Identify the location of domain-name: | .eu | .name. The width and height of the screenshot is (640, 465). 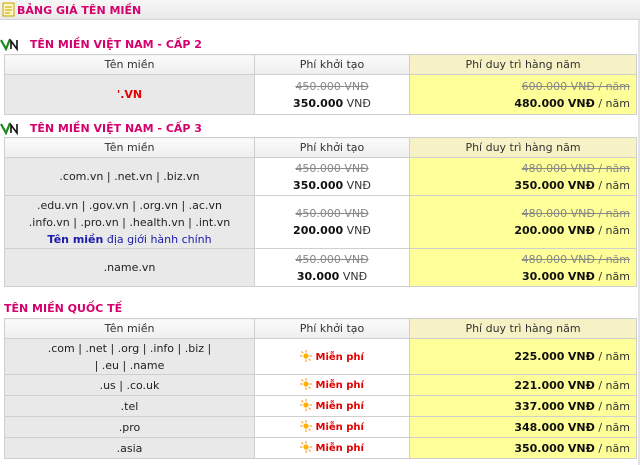
(129, 365).